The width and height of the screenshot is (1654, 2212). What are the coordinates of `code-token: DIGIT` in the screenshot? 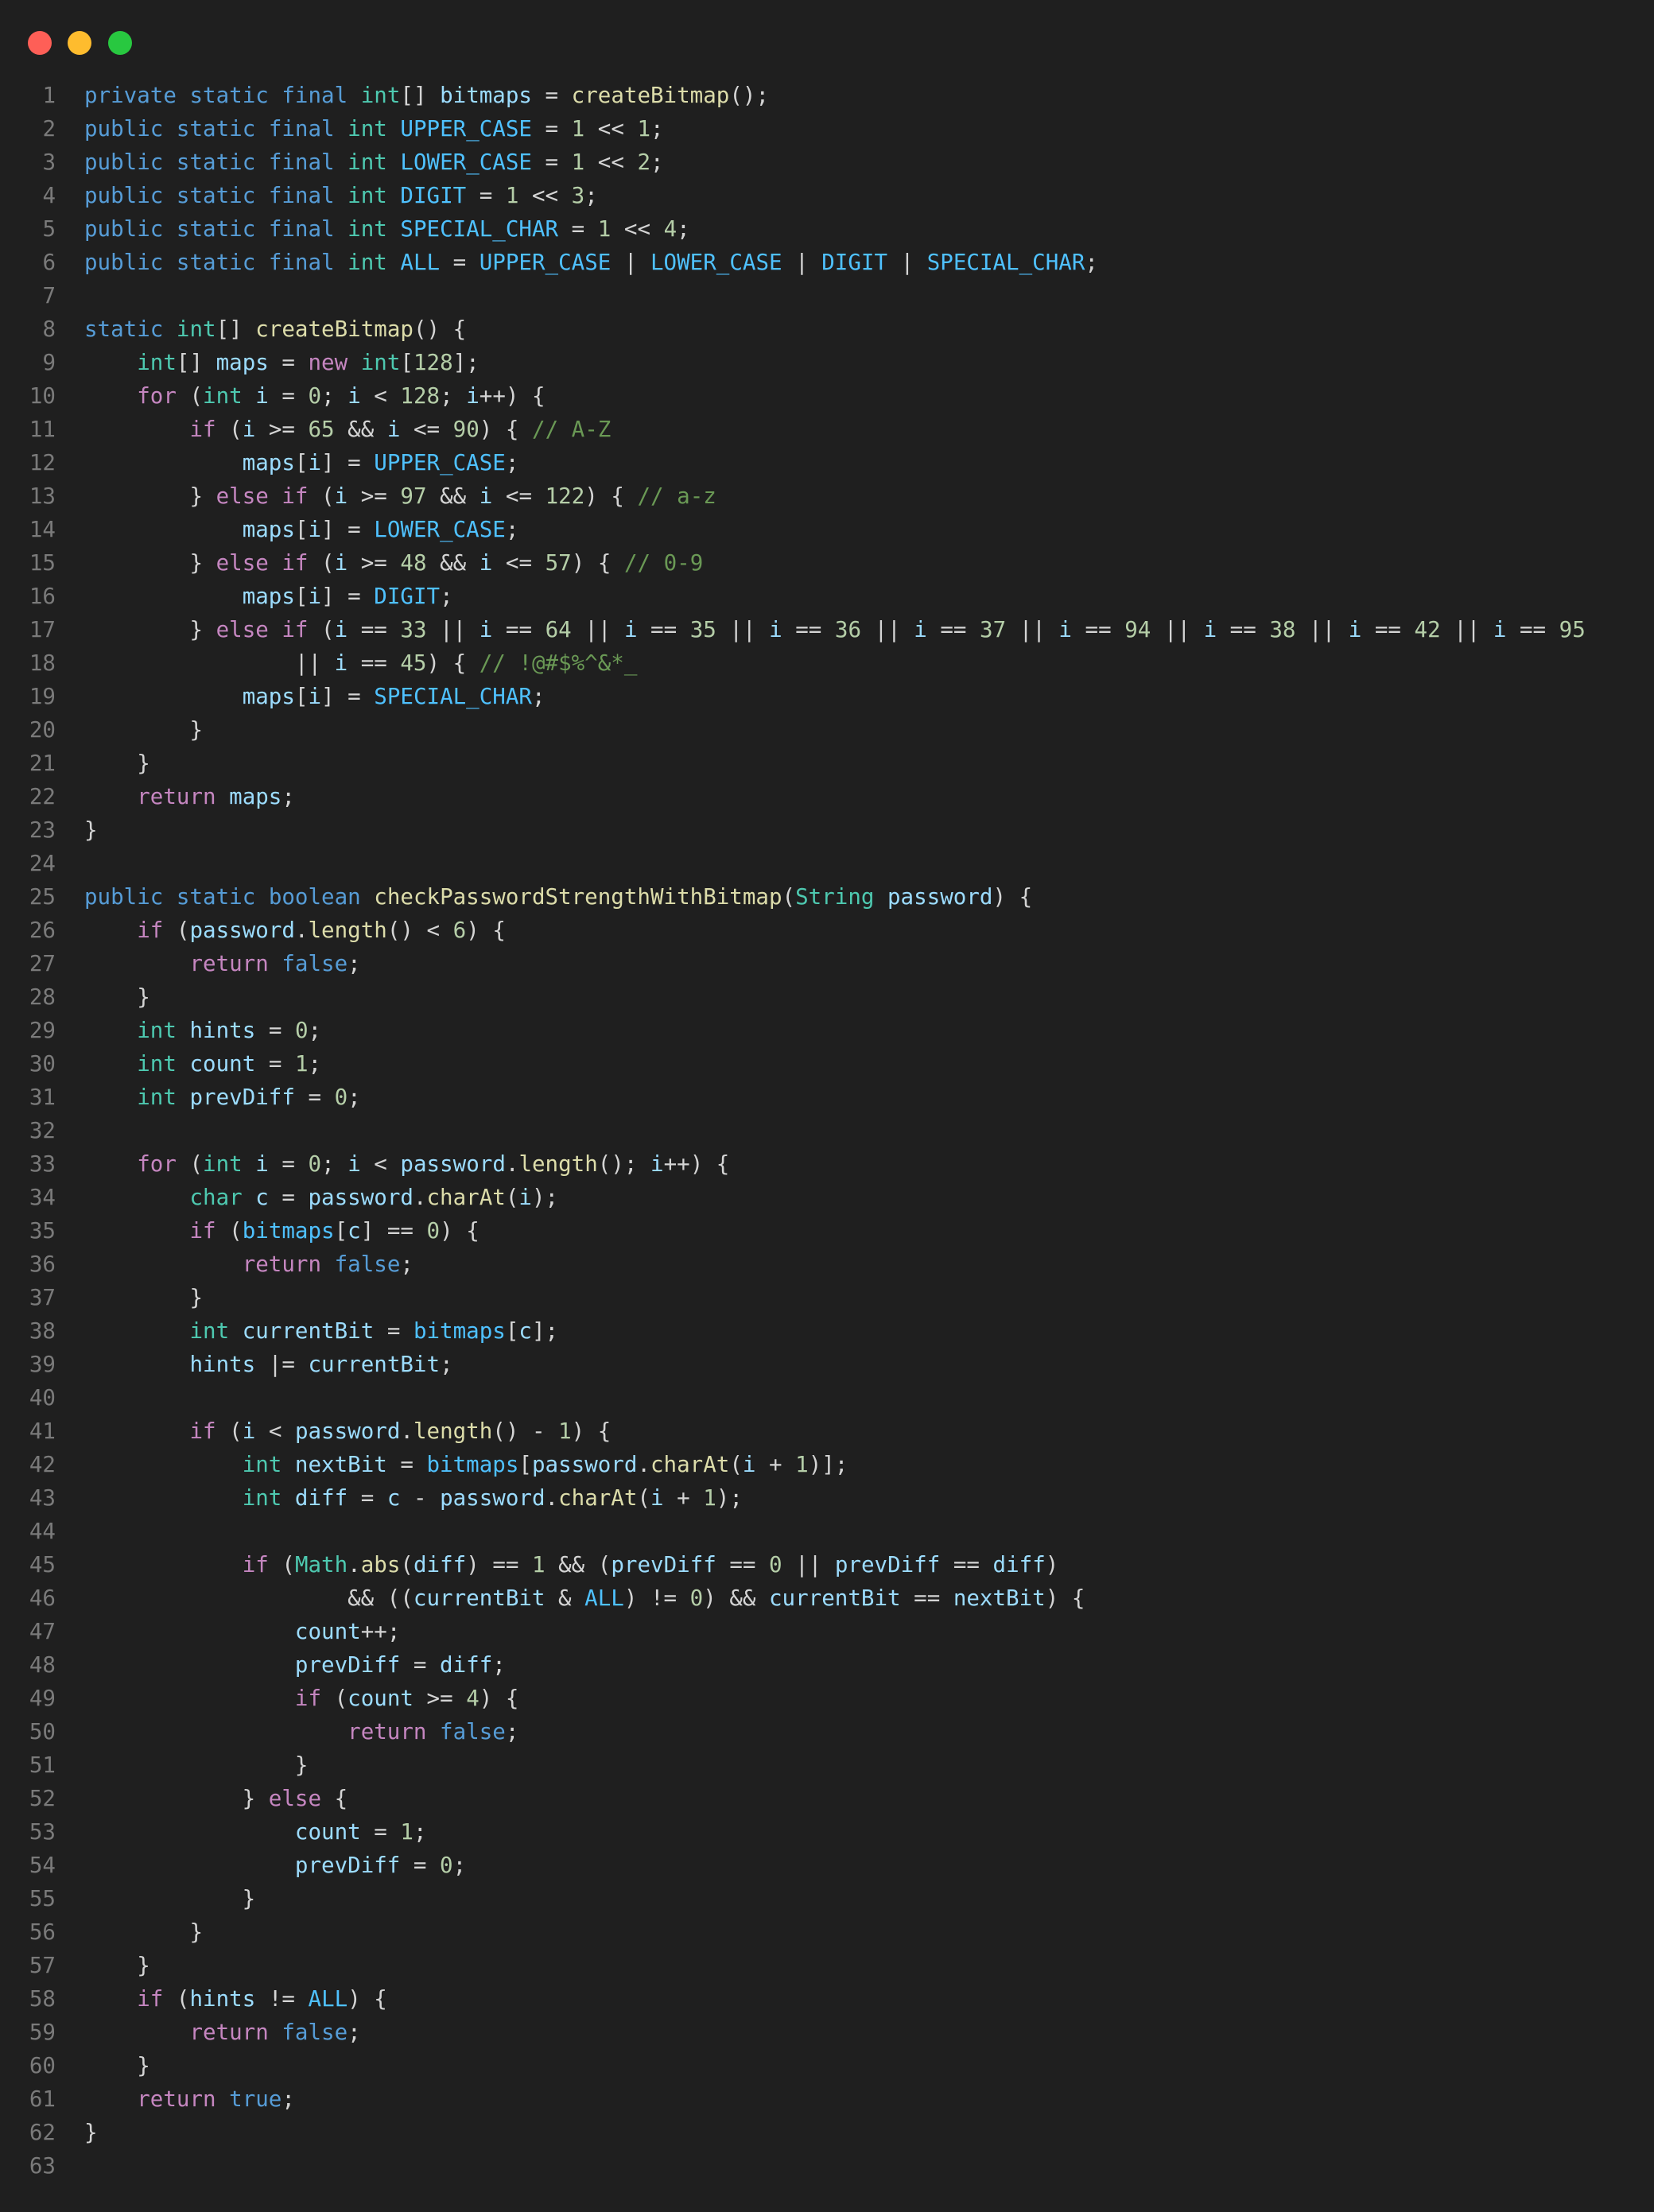 It's located at (407, 596).